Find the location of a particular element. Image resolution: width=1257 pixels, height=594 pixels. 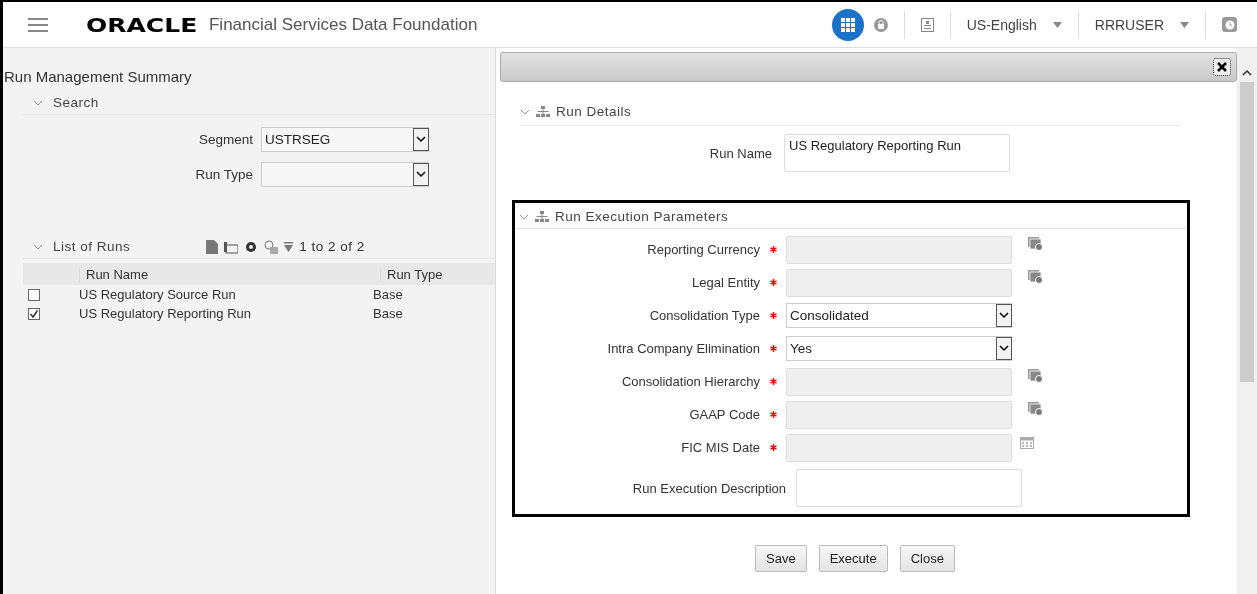

column-header: Run Name is located at coordinates (229, 274).